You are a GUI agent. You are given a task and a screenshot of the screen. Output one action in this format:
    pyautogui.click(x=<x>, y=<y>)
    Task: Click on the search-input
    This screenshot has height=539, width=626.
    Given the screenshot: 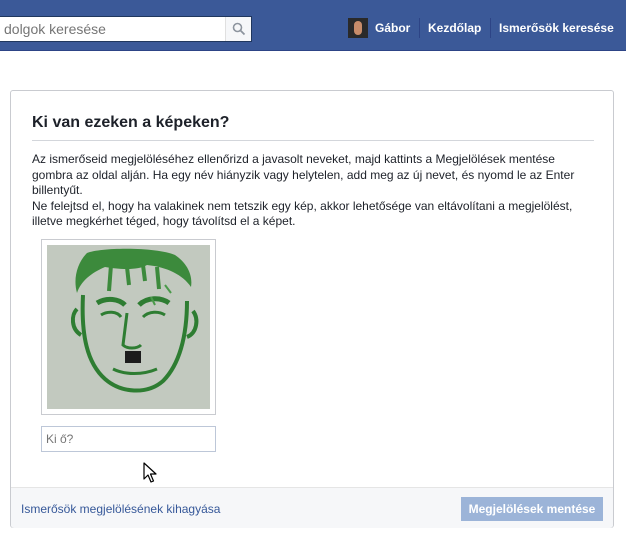 What is the action you would take?
    pyautogui.click(x=112, y=29)
    